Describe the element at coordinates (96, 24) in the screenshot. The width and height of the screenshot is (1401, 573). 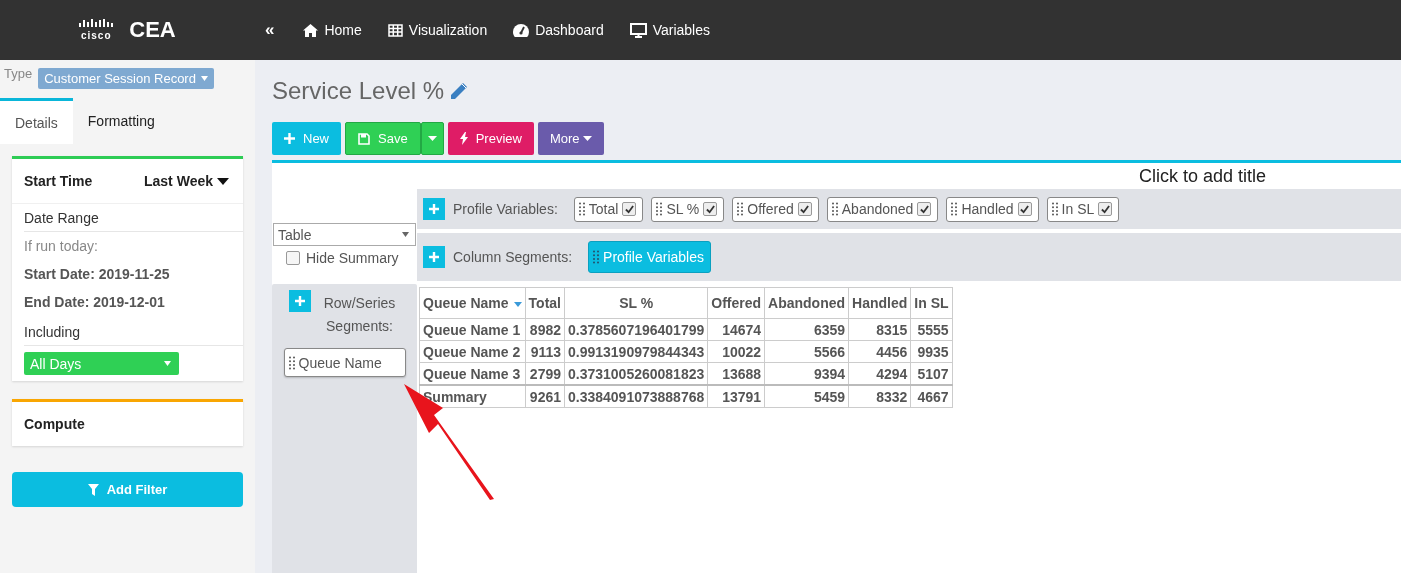
I see `cisco-bars-icon` at that location.